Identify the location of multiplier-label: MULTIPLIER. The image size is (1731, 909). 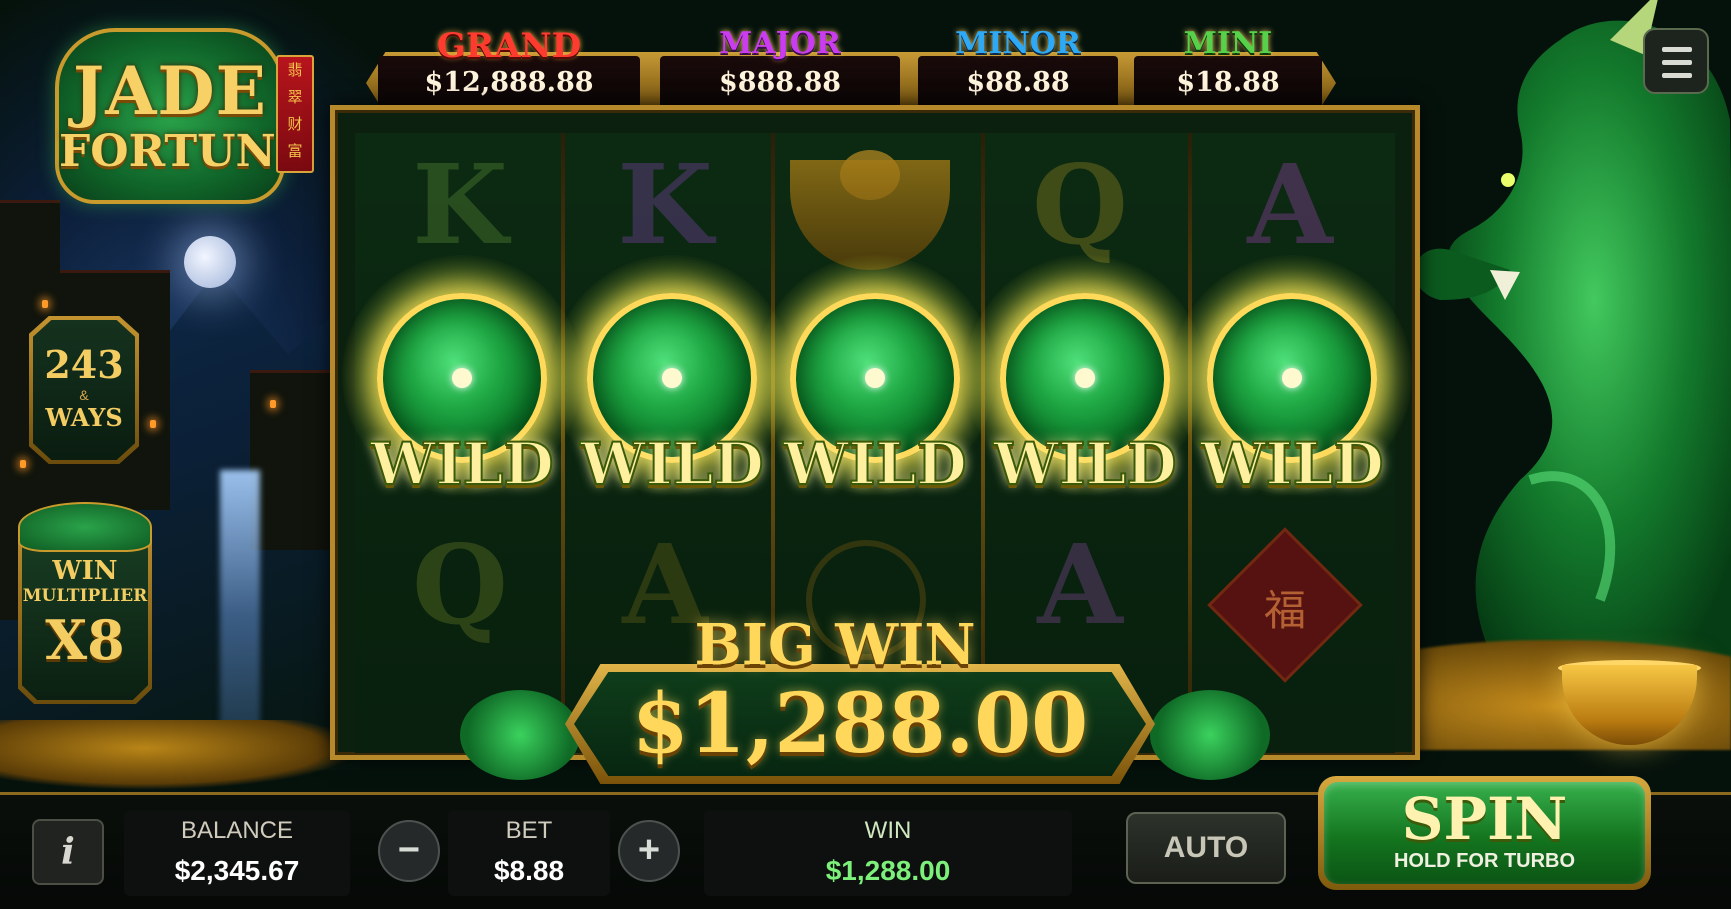
(85, 596).